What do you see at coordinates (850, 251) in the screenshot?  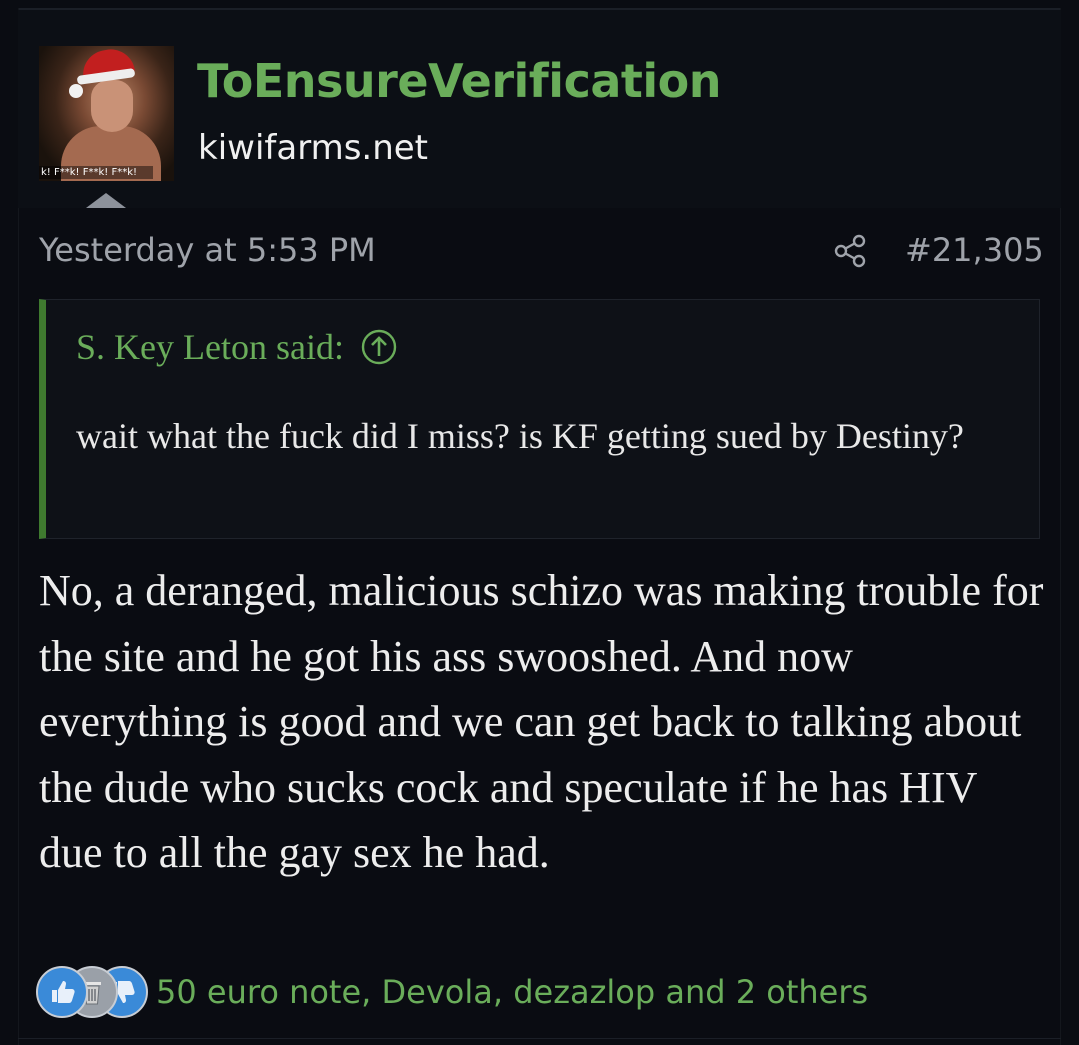 I see `share-icon` at bounding box center [850, 251].